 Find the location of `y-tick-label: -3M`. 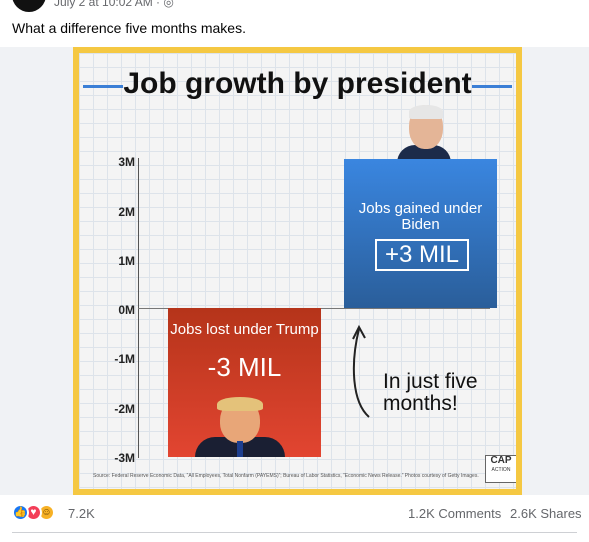

y-tick-label: -3M is located at coordinates (124, 458).